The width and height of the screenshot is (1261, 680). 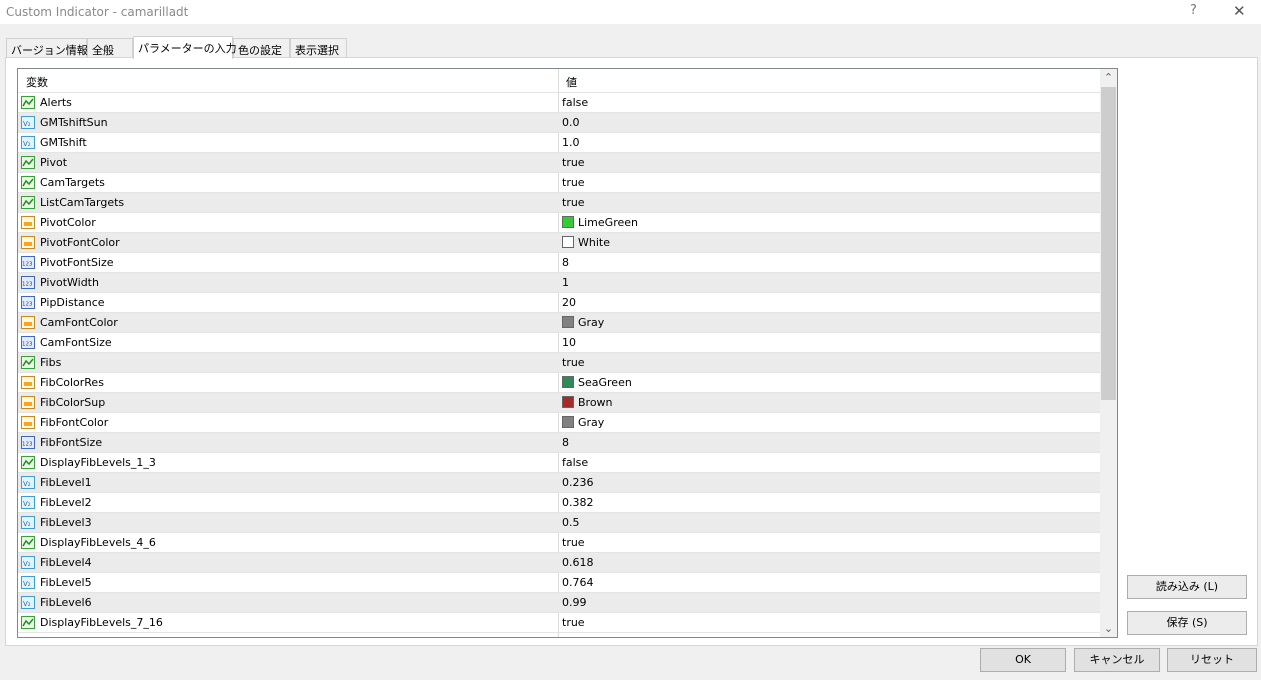 I want to click on scroll-up-arrow-icon: ⌃, so click(x=1108, y=77).